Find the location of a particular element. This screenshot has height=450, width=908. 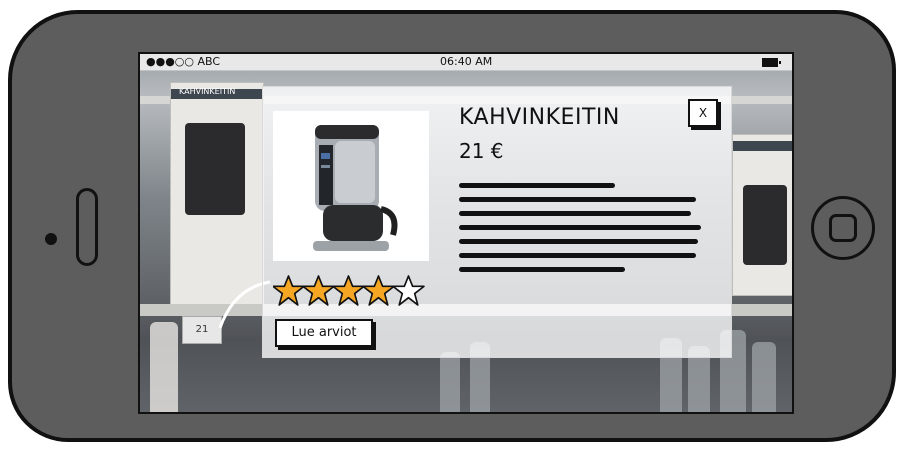

home-button is located at coordinates (843, 228).